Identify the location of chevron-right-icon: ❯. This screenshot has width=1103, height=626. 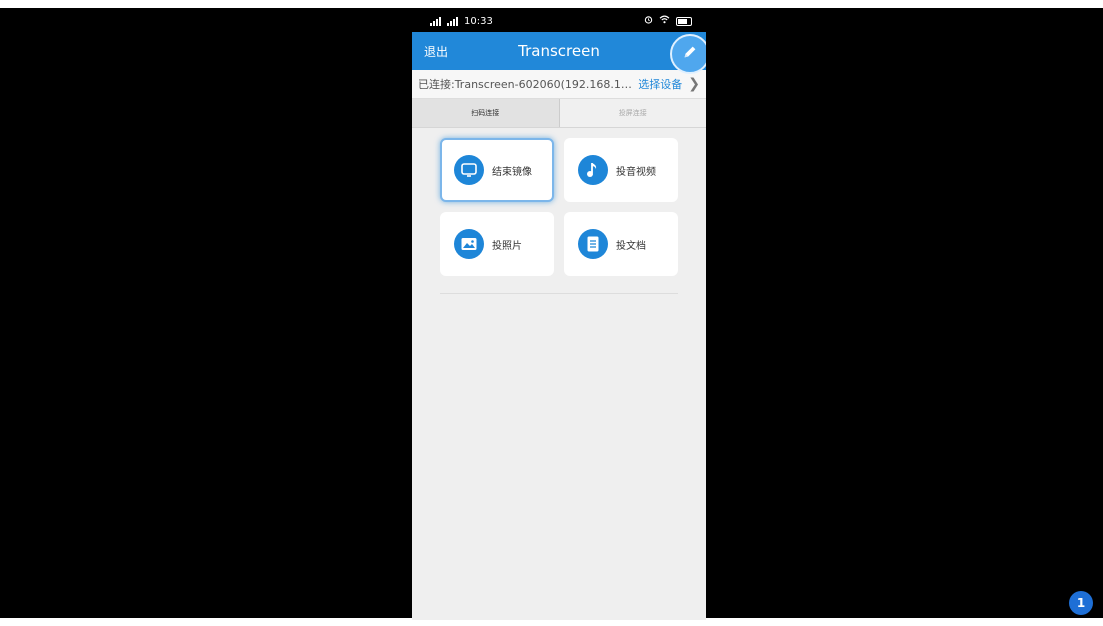
(694, 84).